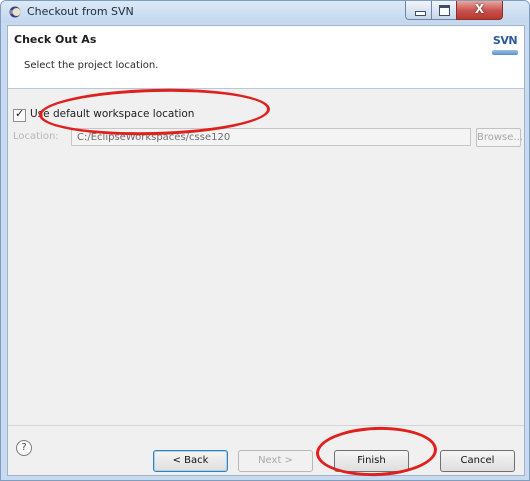 Image resolution: width=530 pixels, height=481 pixels. I want to click on wizard-footer: ? < Back Next > Finish Cancel, so click(266, 450).